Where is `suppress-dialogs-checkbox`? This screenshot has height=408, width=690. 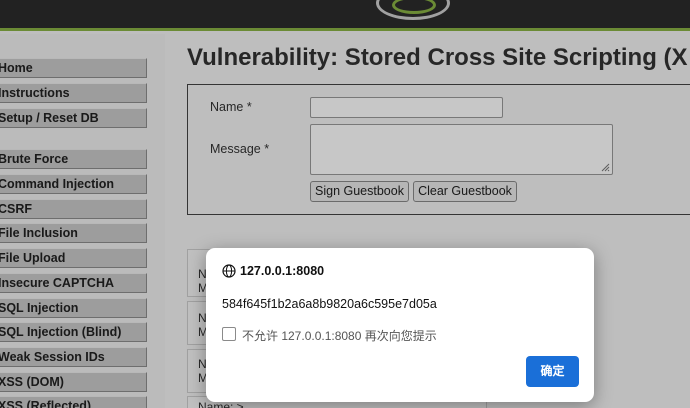 suppress-dialogs-checkbox is located at coordinates (229, 334).